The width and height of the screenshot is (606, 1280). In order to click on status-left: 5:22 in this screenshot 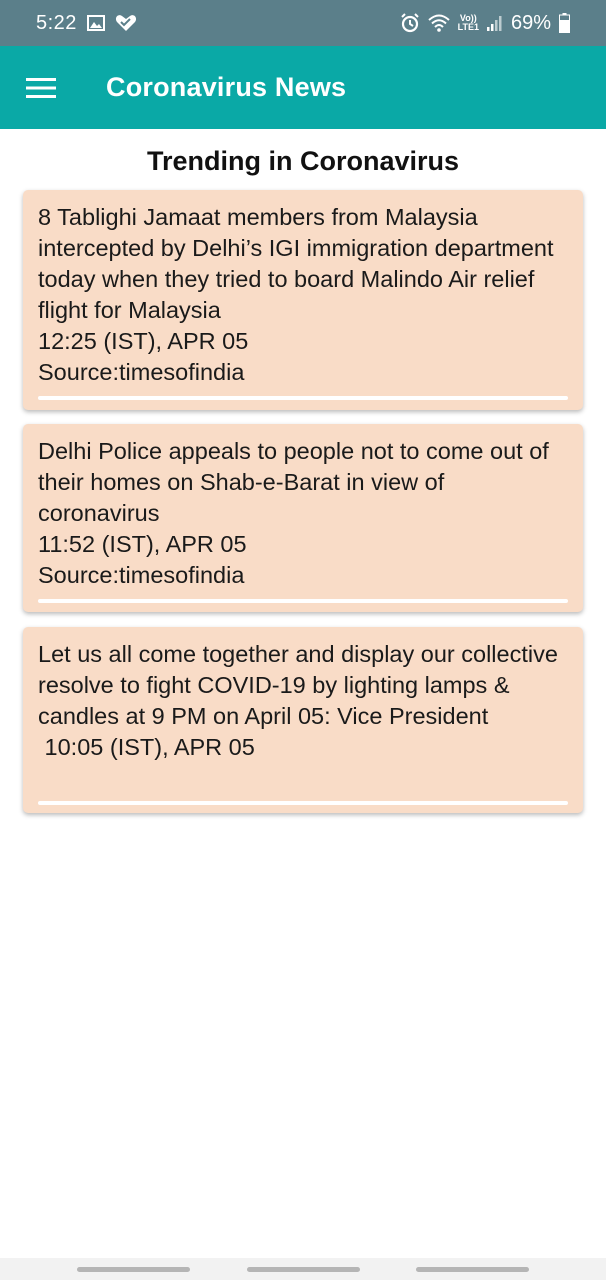, I will do `click(86, 23)`.